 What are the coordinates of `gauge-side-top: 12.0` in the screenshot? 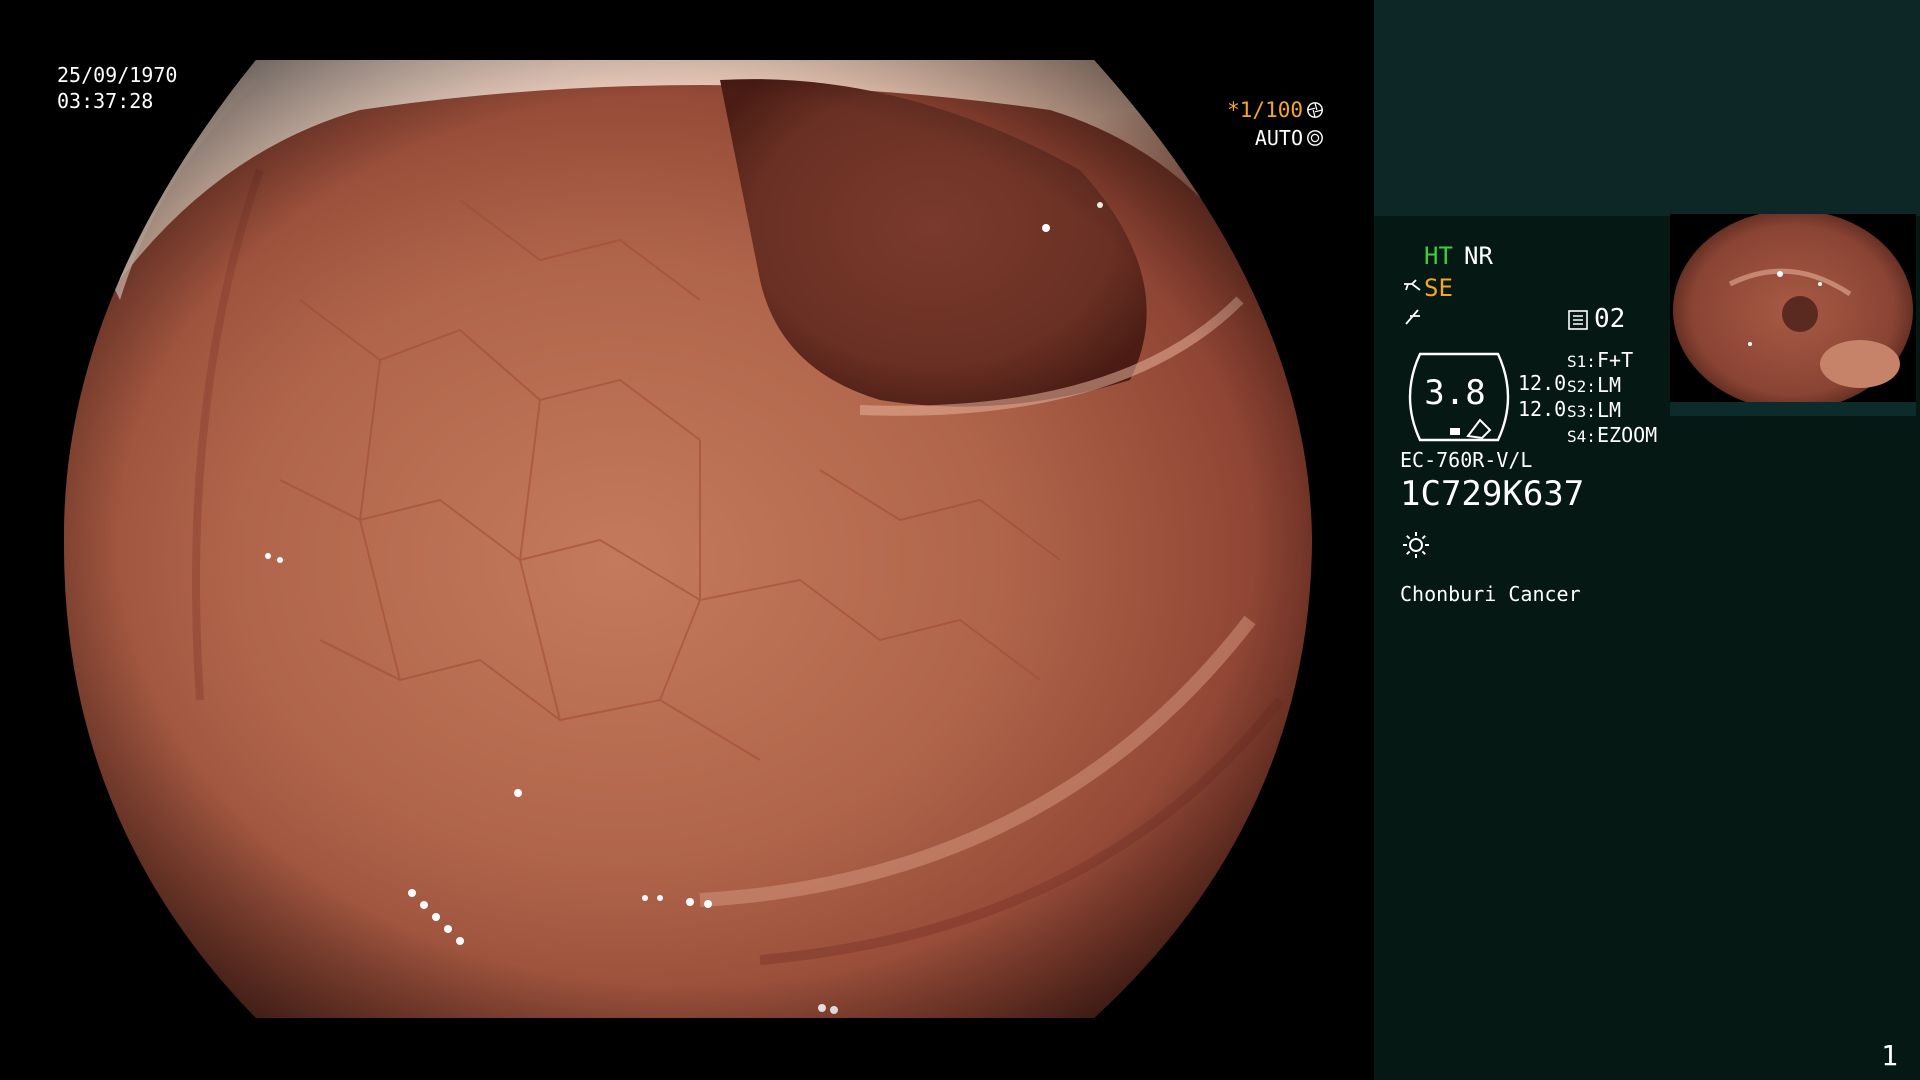 It's located at (1542, 383).